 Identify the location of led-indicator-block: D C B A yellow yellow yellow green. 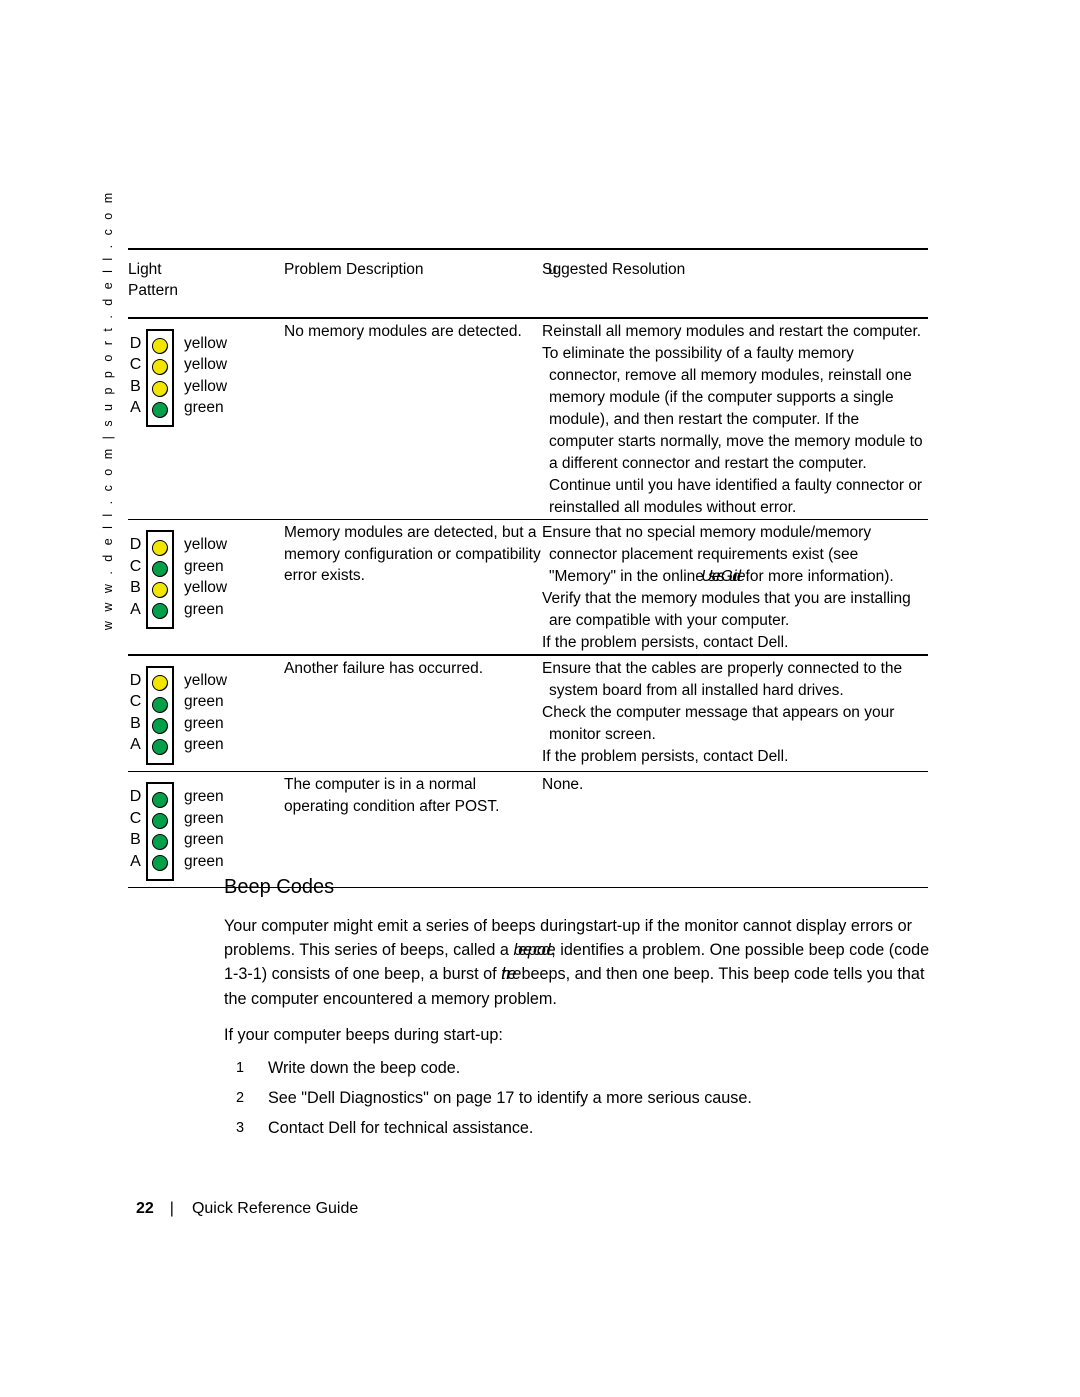
(206, 376).